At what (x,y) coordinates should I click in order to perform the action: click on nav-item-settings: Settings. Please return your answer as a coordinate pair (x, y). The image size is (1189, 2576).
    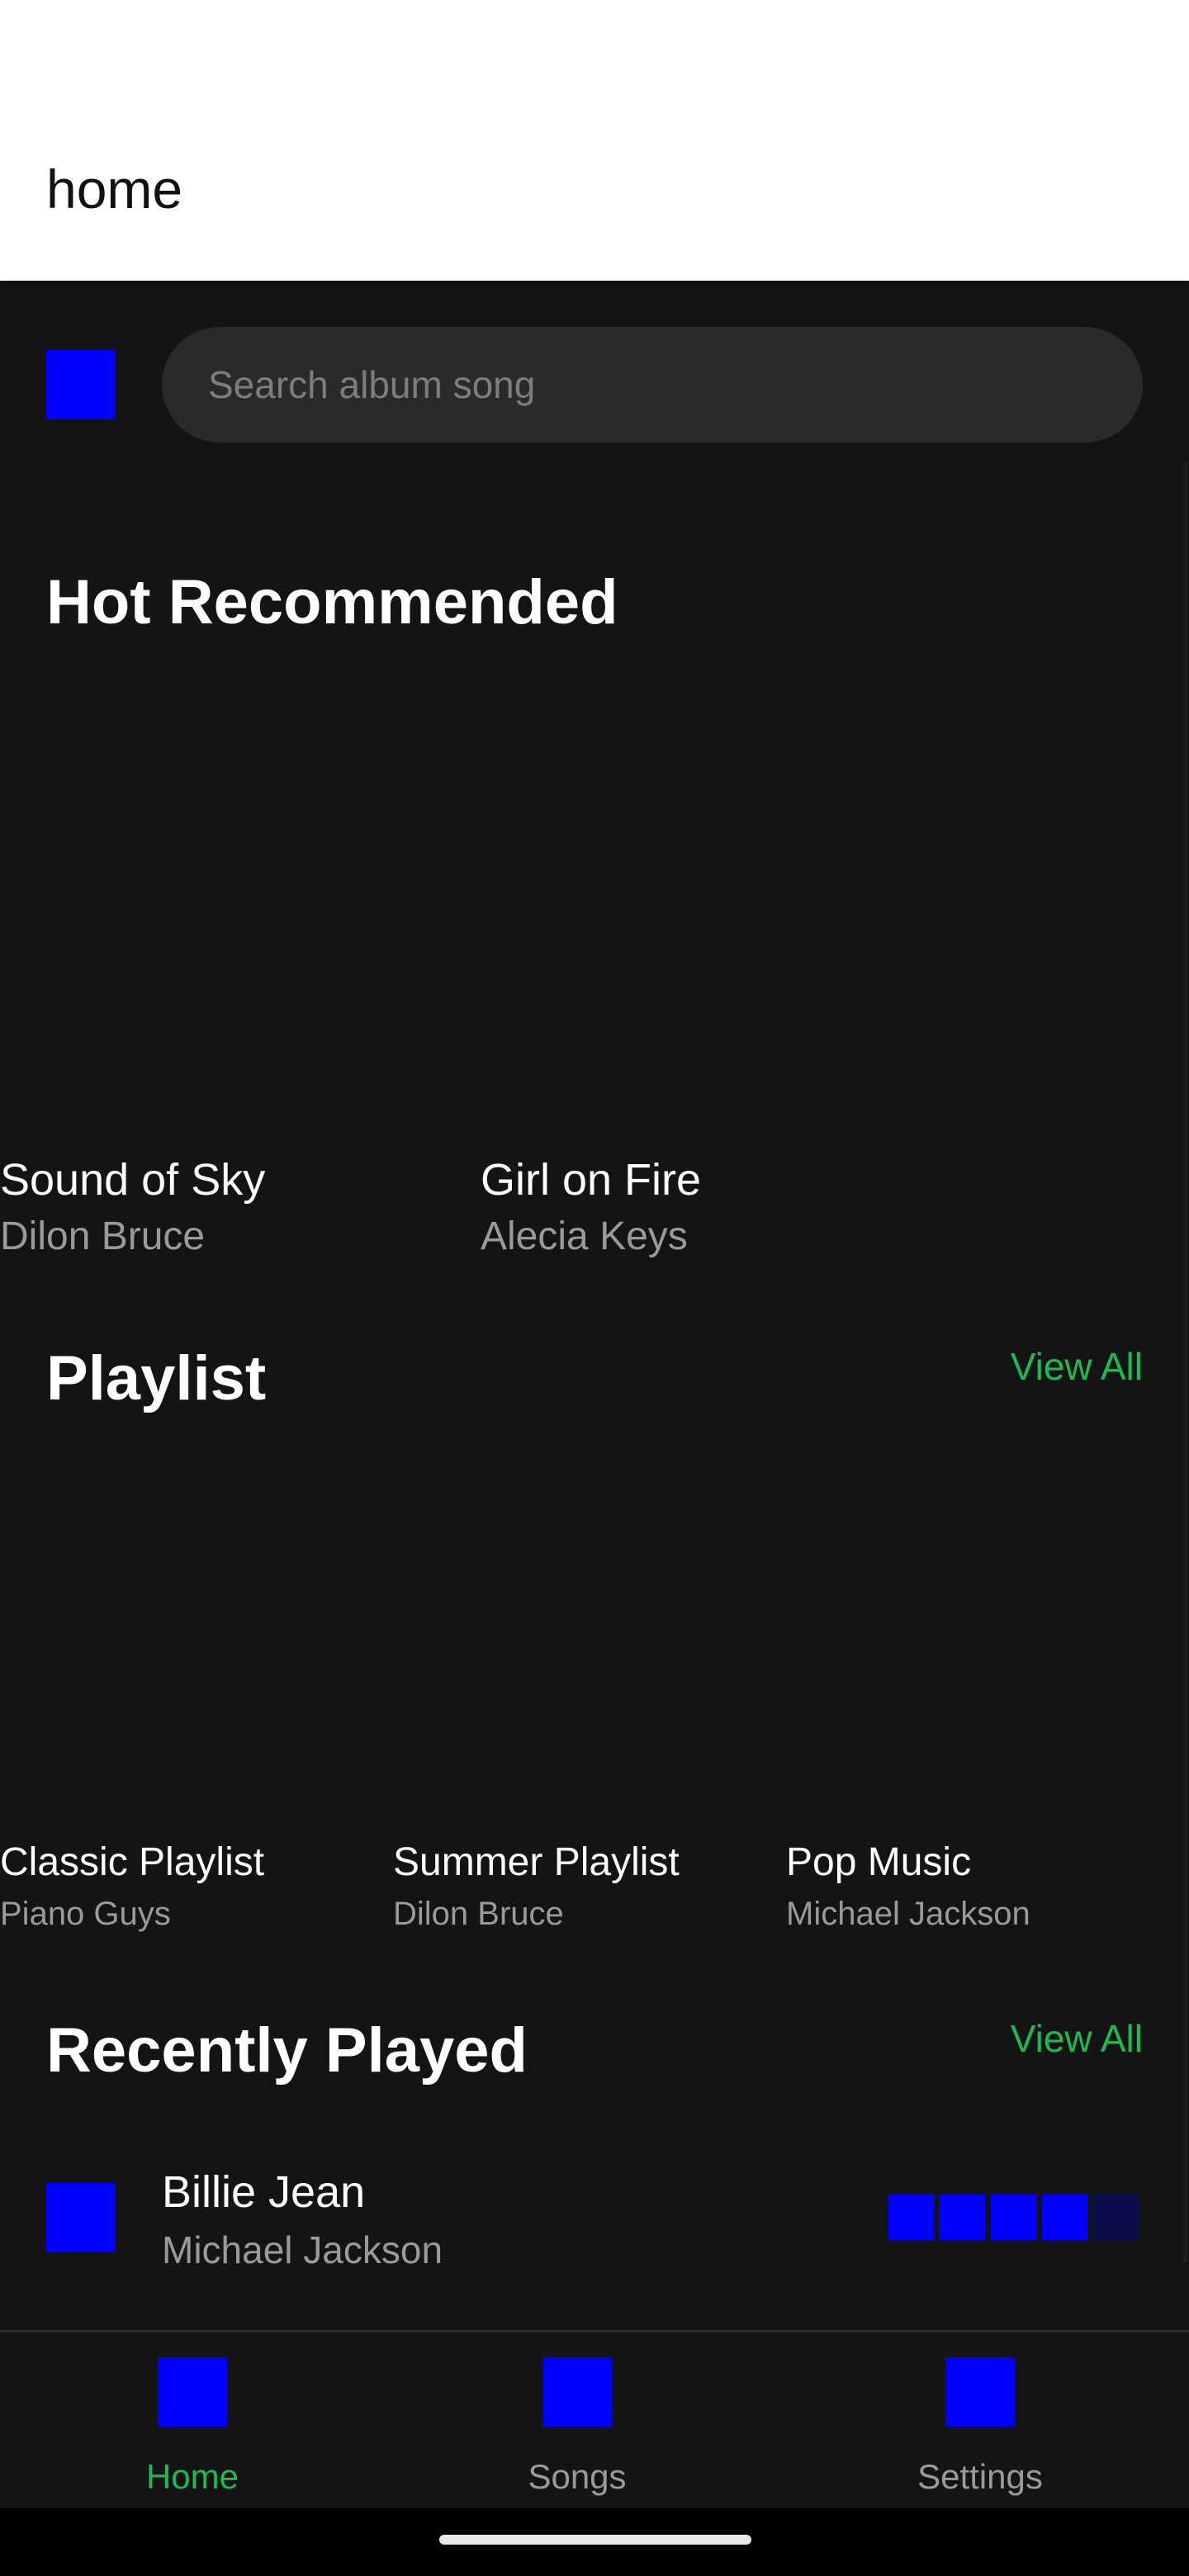
    Looking at the image, I should click on (980, 2420).